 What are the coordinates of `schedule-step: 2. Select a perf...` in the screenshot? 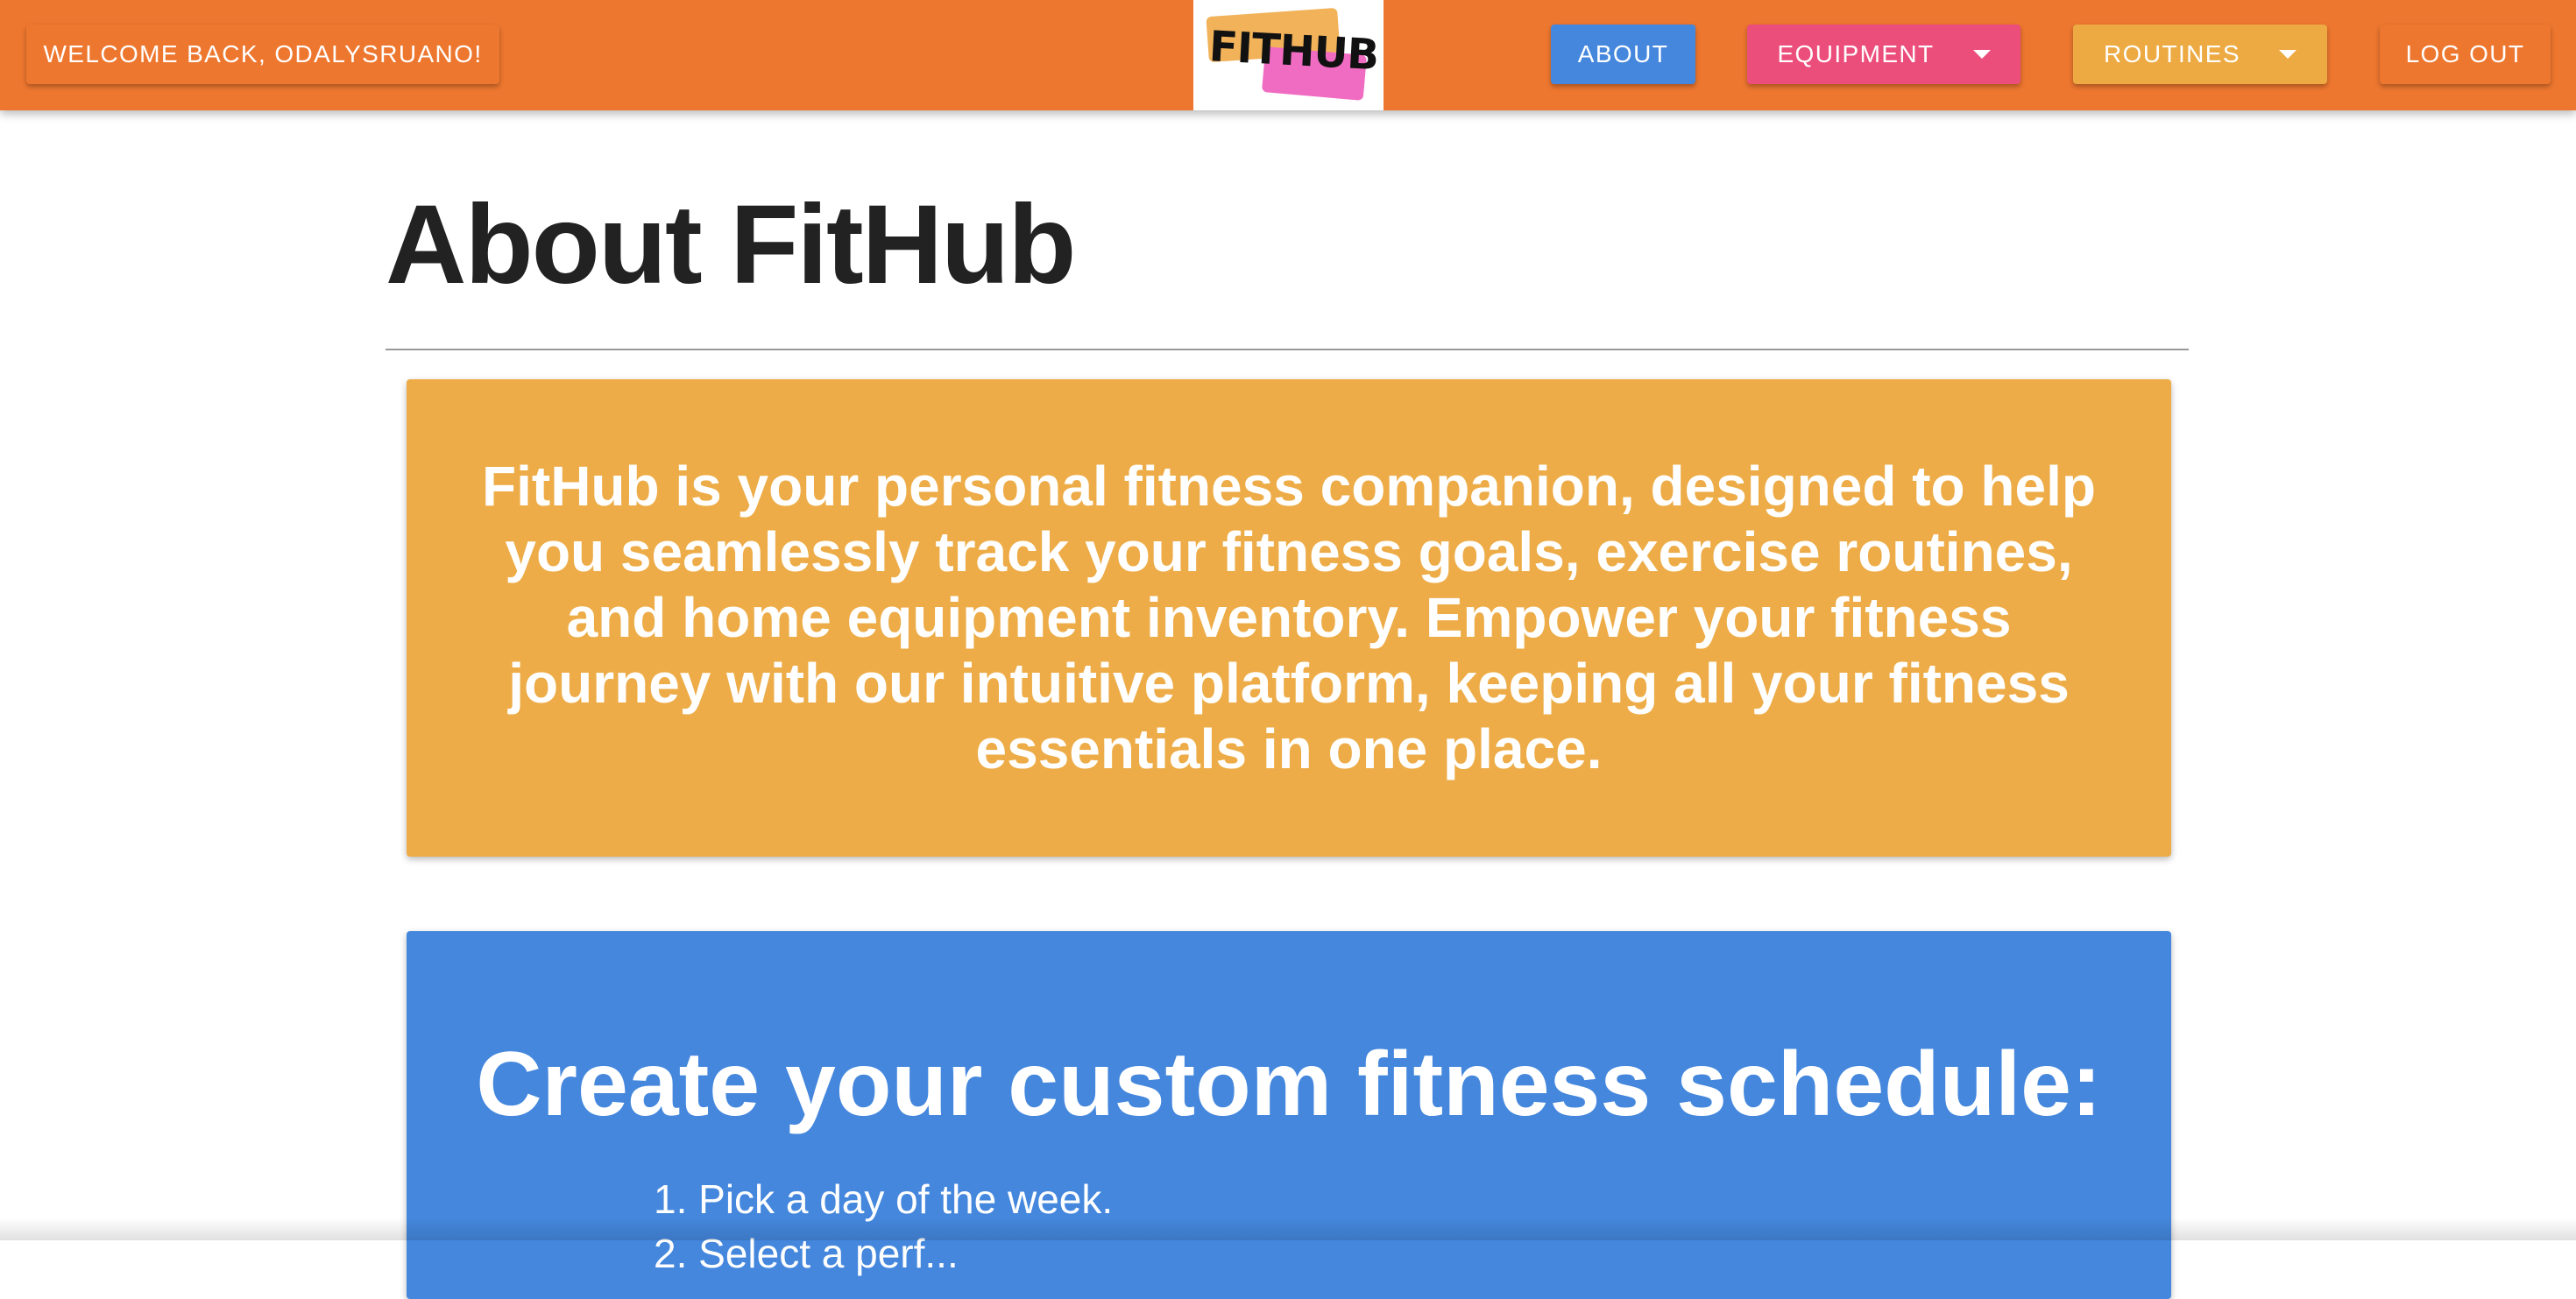 It's located at (806, 1254).